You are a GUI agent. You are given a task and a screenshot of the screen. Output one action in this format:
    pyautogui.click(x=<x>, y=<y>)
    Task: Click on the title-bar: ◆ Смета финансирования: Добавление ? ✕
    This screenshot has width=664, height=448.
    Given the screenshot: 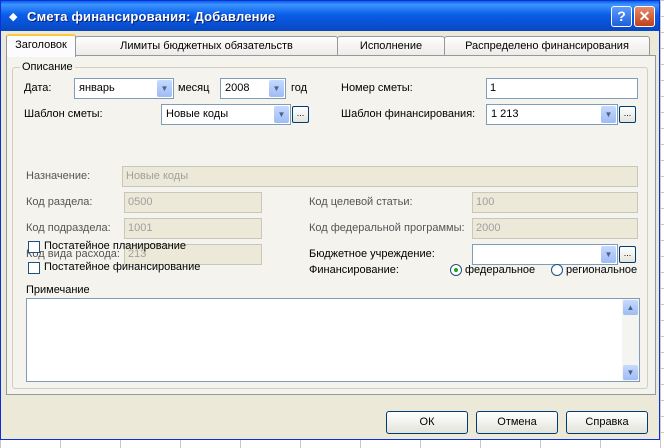 What is the action you would take?
    pyautogui.click(x=330, y=16)
    